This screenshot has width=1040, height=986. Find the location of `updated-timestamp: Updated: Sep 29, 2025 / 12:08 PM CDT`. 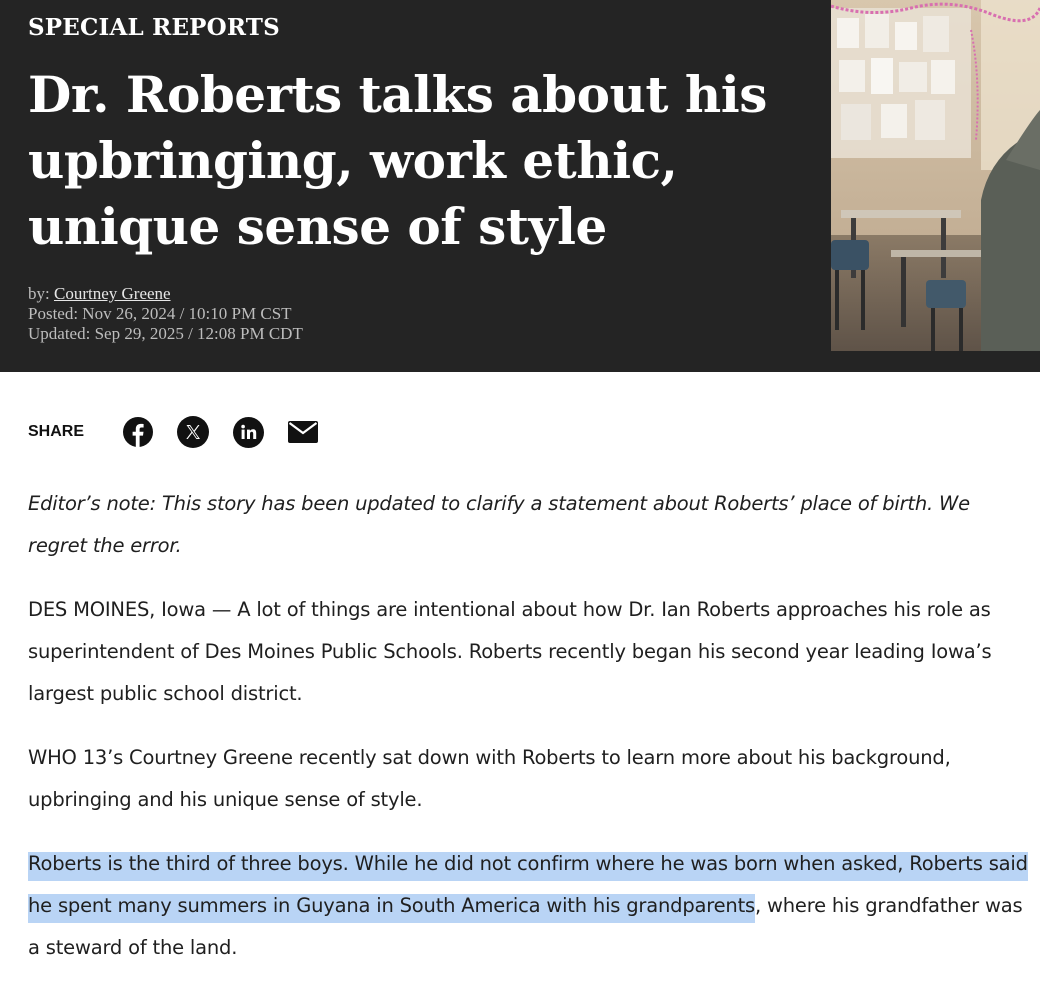

updated-timestamp: Updated: Sep 29, 2025 / 12:08 PM CDT is located at coordinates (165, 333).